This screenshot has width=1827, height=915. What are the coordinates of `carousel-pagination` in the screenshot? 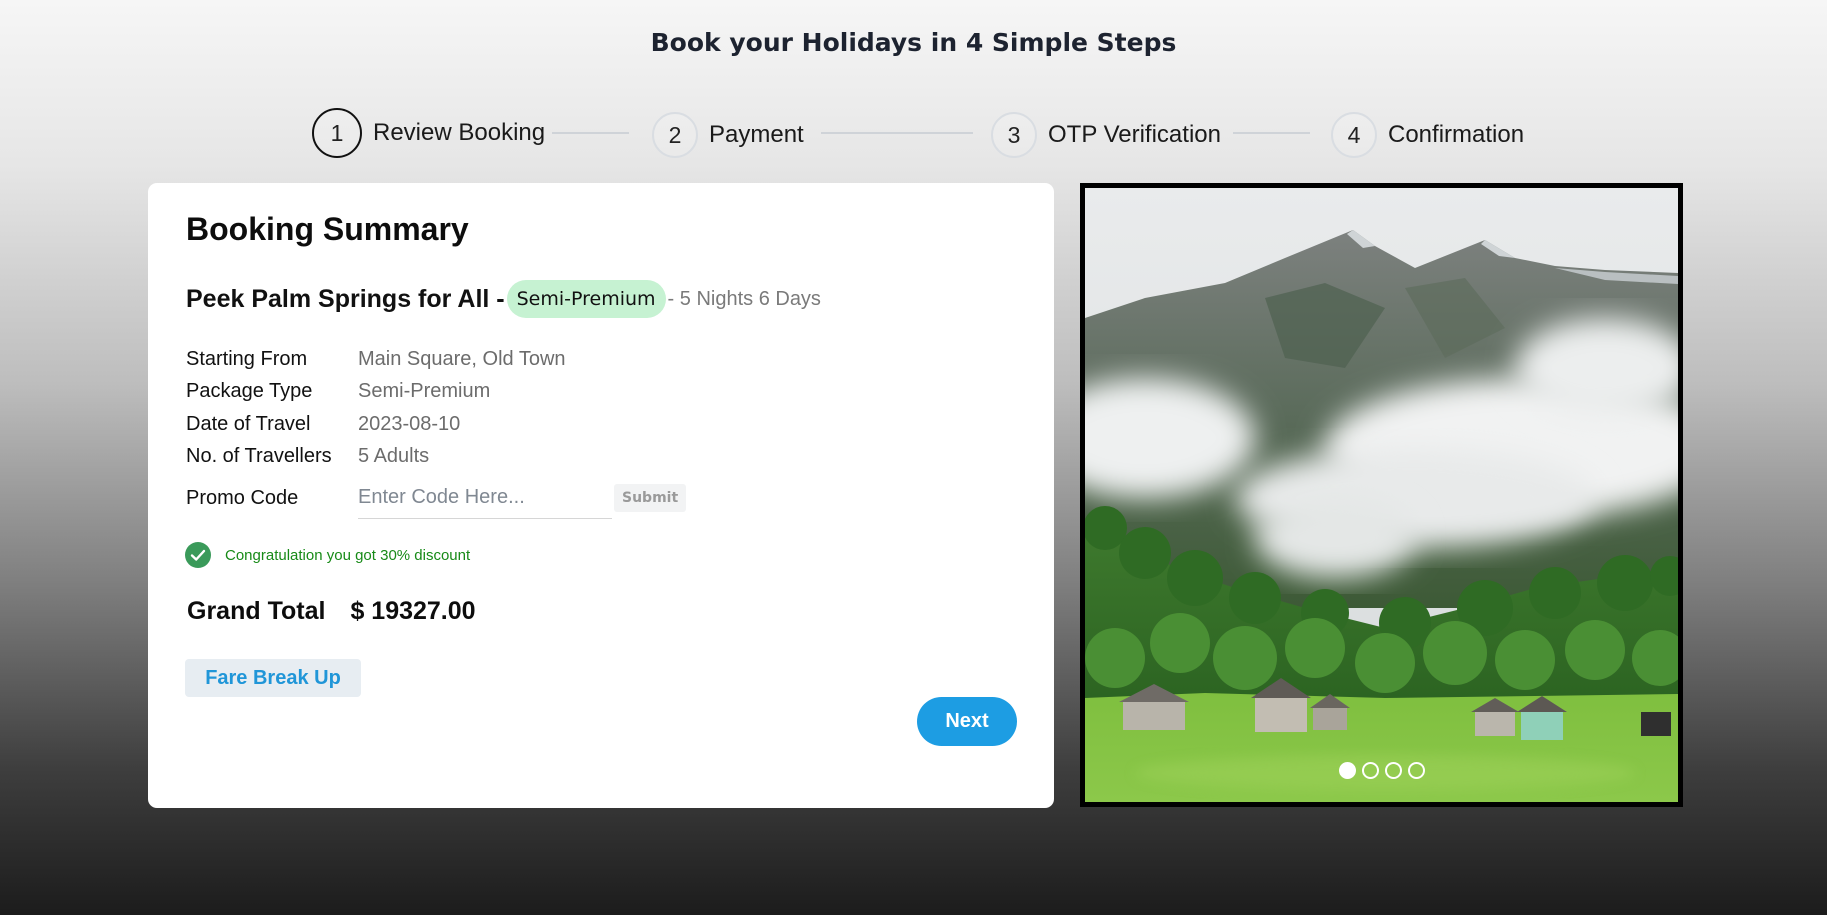 It's located at (1381, 770).